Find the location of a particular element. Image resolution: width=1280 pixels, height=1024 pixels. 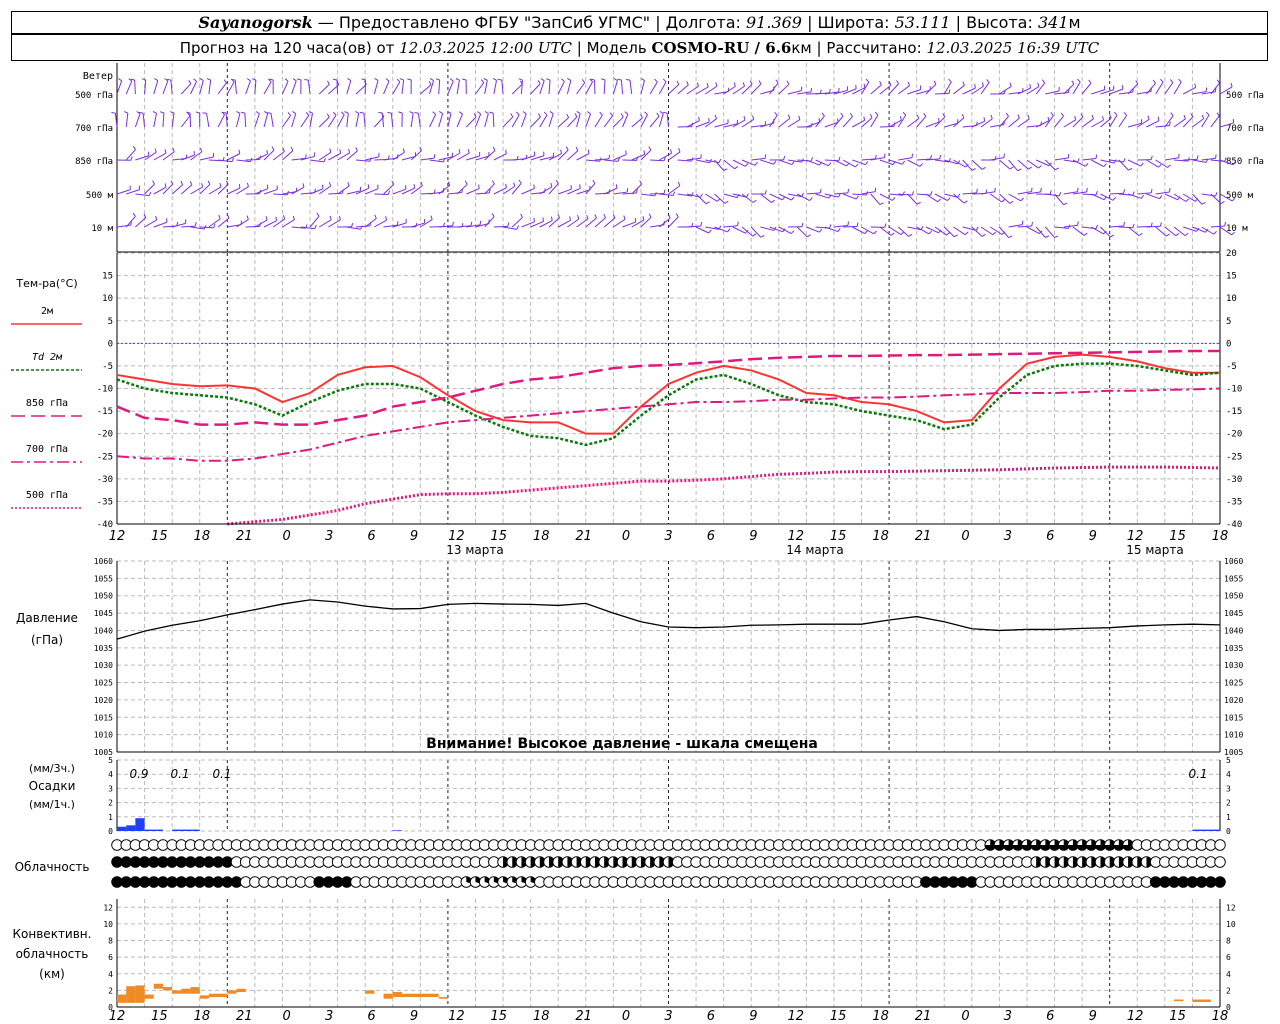

pressure-tick-left: 1015 is located at coordinates (103, 717).